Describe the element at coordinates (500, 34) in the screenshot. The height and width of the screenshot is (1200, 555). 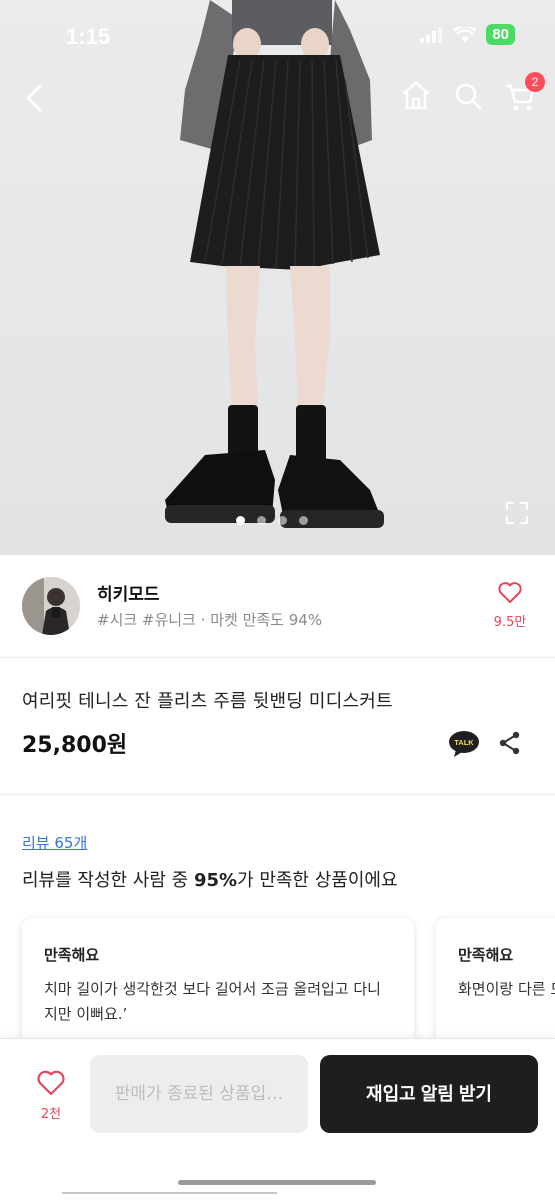
I see `battery-indicator: 80` at that location.